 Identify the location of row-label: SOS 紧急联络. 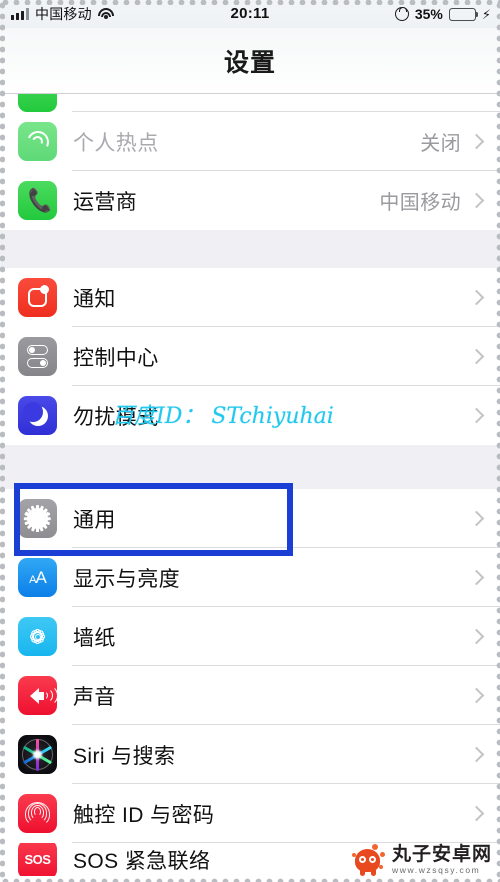
(142, 861).